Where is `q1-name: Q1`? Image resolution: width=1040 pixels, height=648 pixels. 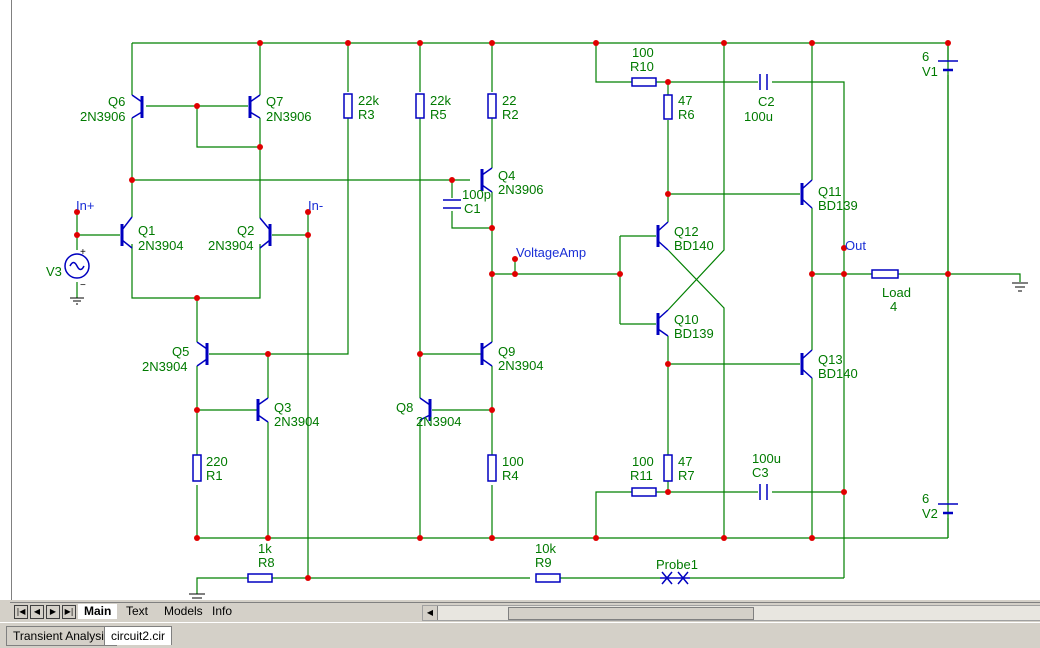 q1-name: Q1 is located at coordinates (146, 230).